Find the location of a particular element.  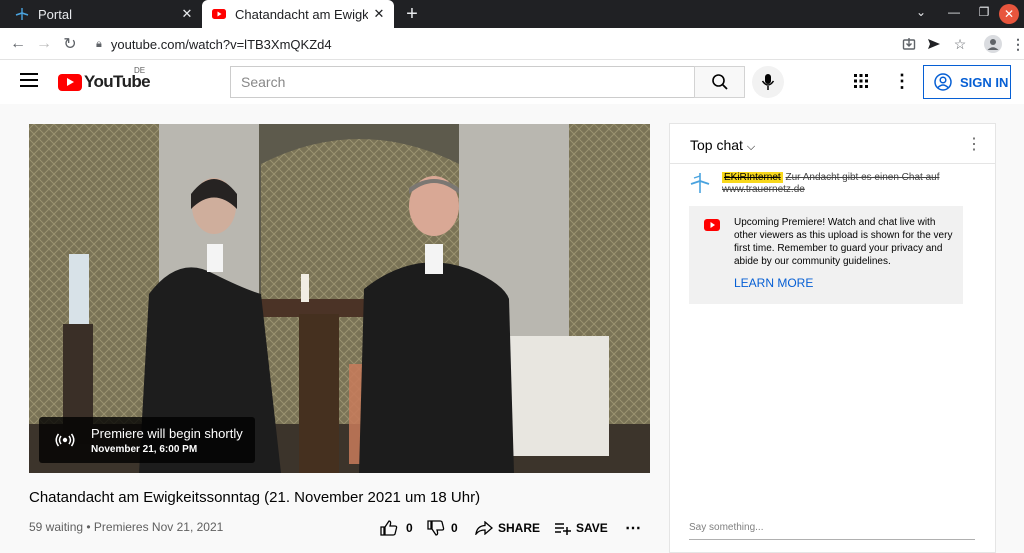

voice-search-button is located at coordinates (768, 82).